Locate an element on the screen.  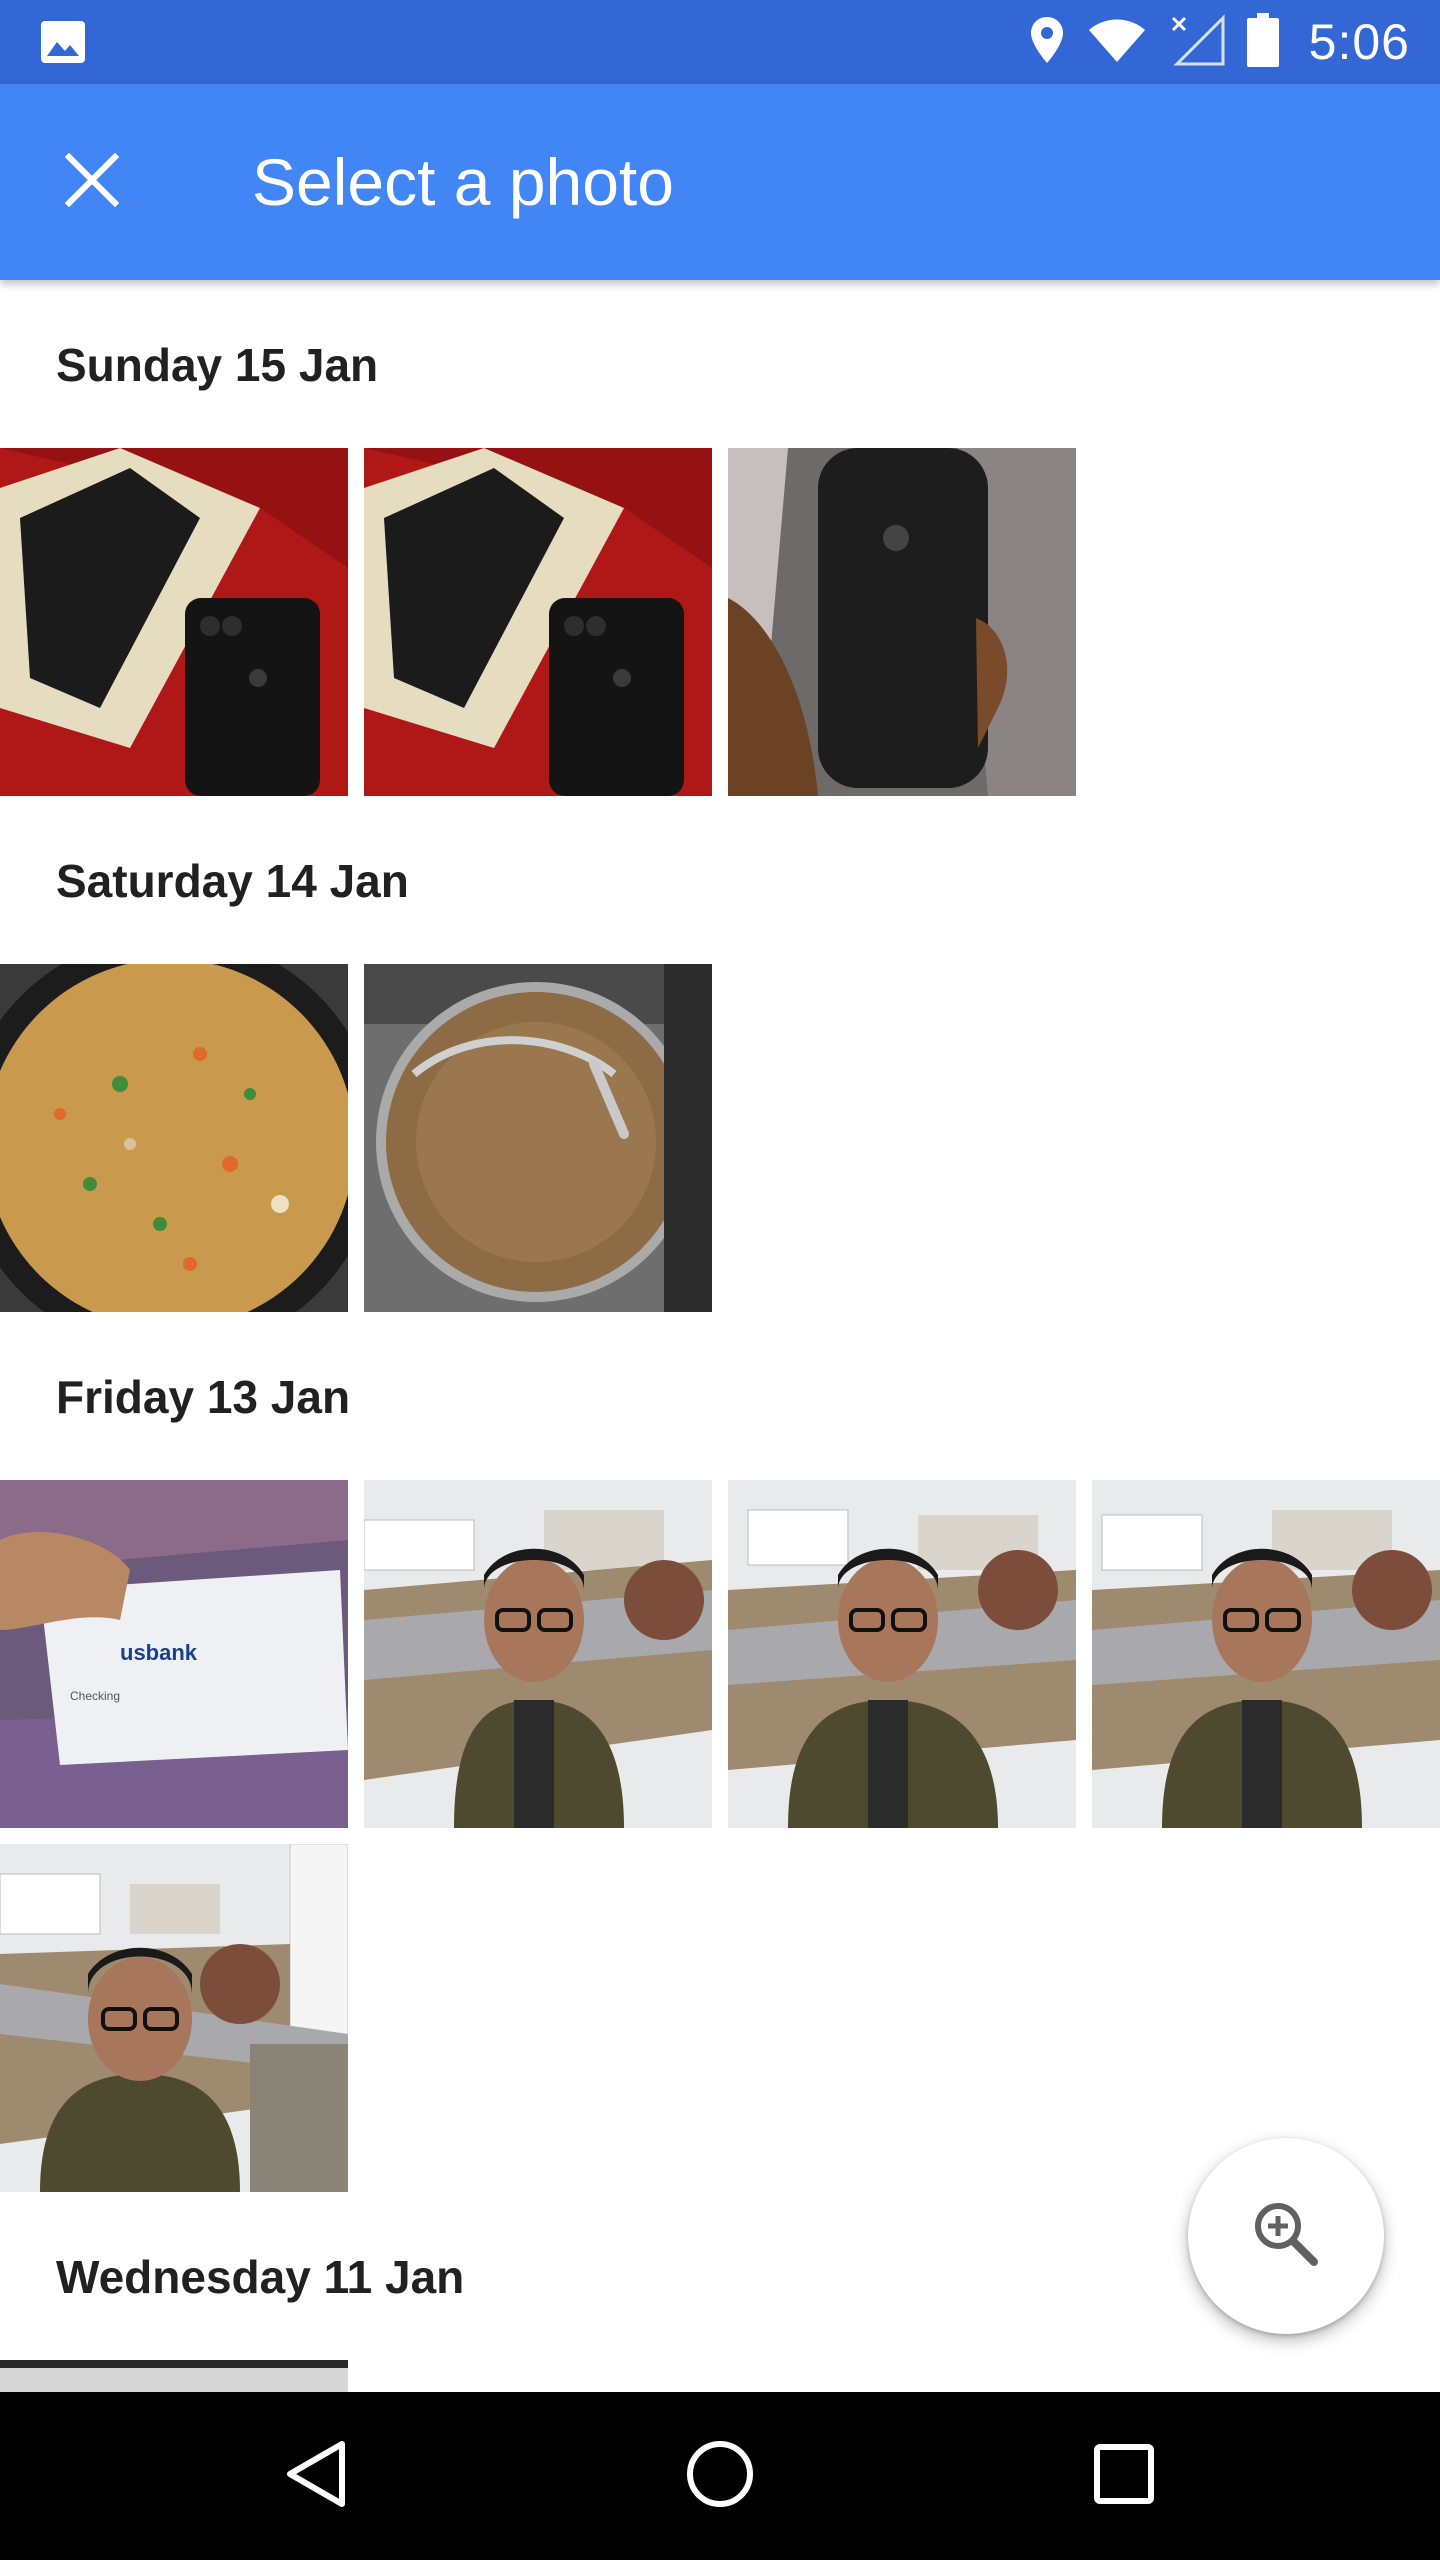
recents-icon is located at coordinates (1124, 2476).